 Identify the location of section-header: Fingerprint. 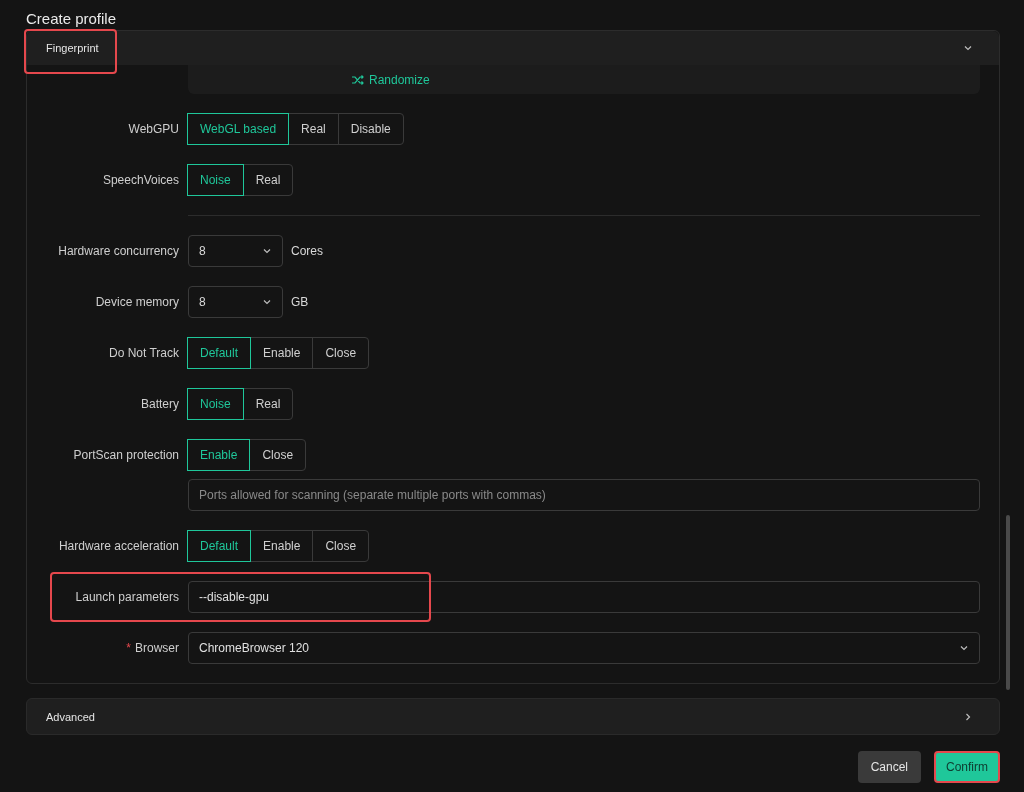
(513, 48).